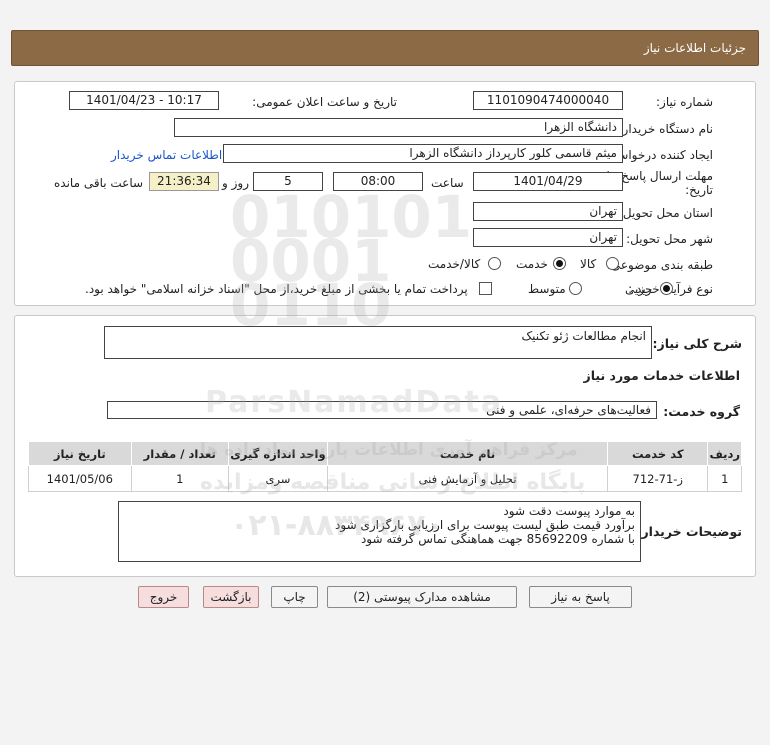 The width and height of the screenshot is (770, 745). What do you see at coordinates (385, 48) in the screenshot?
I see `page-header: جزئیات اطلاعات نیاز` at bounding box center [385, 48].